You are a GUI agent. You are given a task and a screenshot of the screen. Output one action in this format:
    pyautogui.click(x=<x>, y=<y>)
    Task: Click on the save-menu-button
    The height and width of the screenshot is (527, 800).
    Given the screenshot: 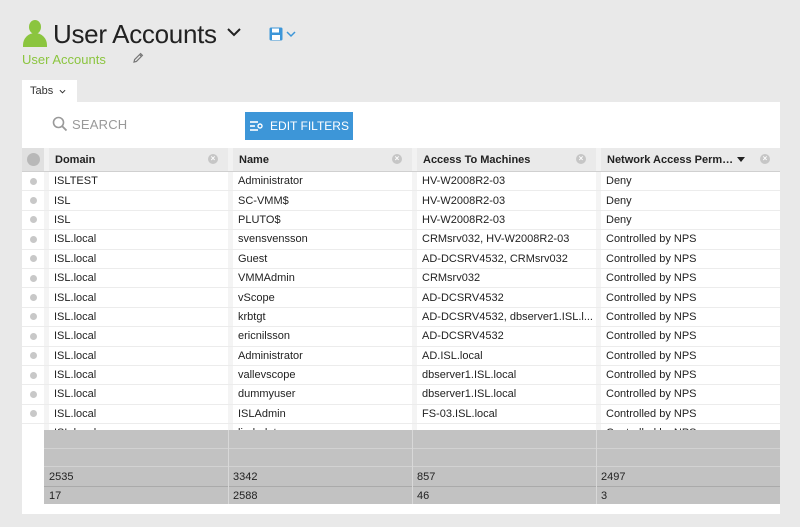 What is the action you would take?
    pyautogui.click(x=282, y=34)
    